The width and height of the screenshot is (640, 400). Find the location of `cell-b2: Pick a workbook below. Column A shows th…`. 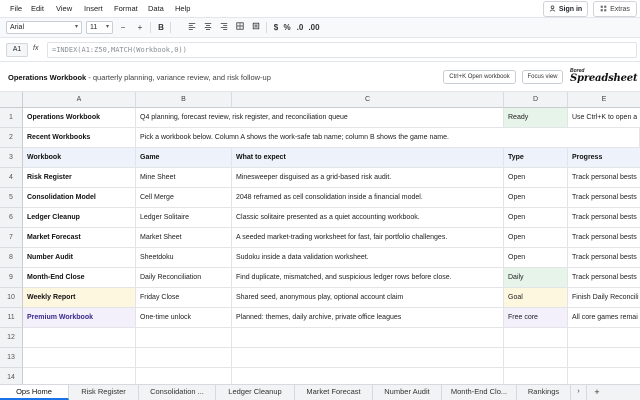

cell-b2: Pick a workbook below. Column A shows th… is located at coordinates (388, 138).